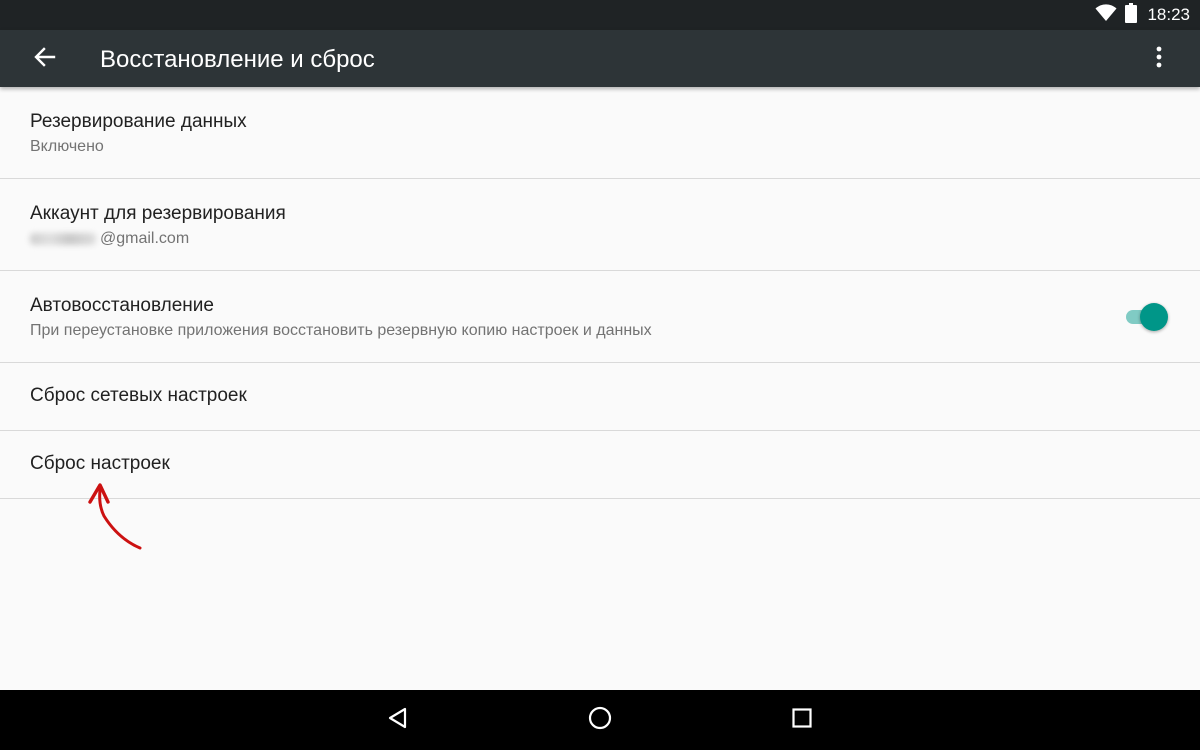 This screenshot has width=1200, height=750. Describe the element at coordinates (1106, 15) in the screenshot. I see `wifi-icon` at that location.